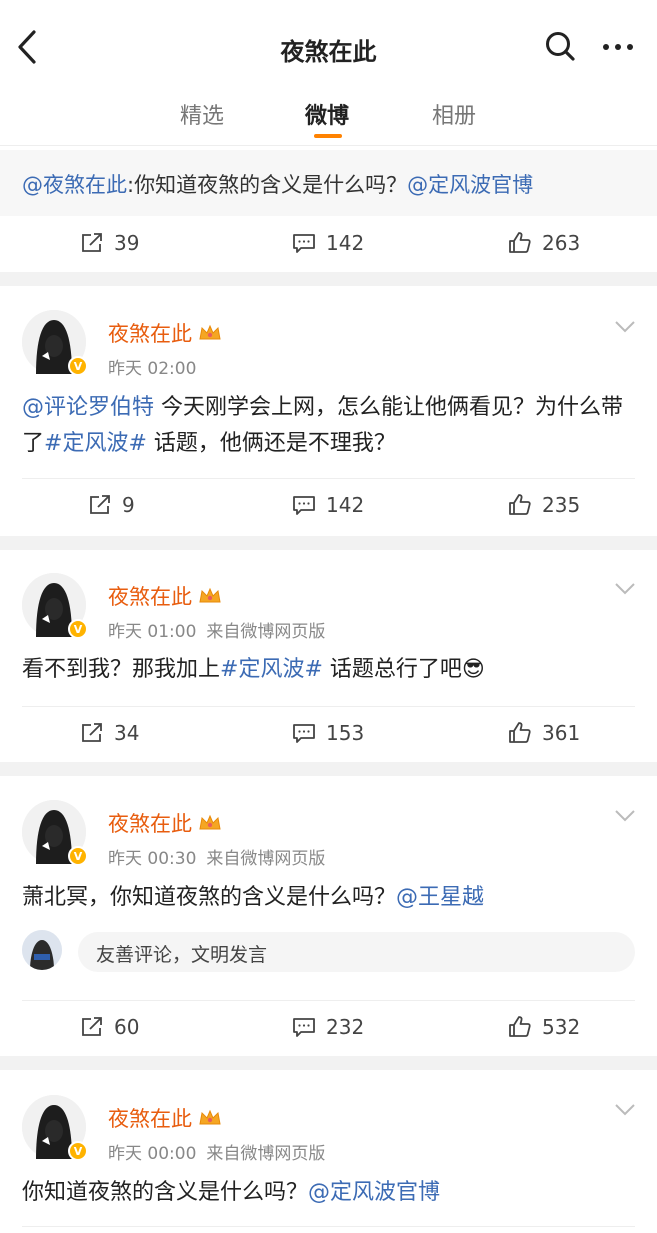 The width and height of the screenshot is (657, 1233). I want to click on profile-tabs: 精选 微博 相册, so click(328, 114).